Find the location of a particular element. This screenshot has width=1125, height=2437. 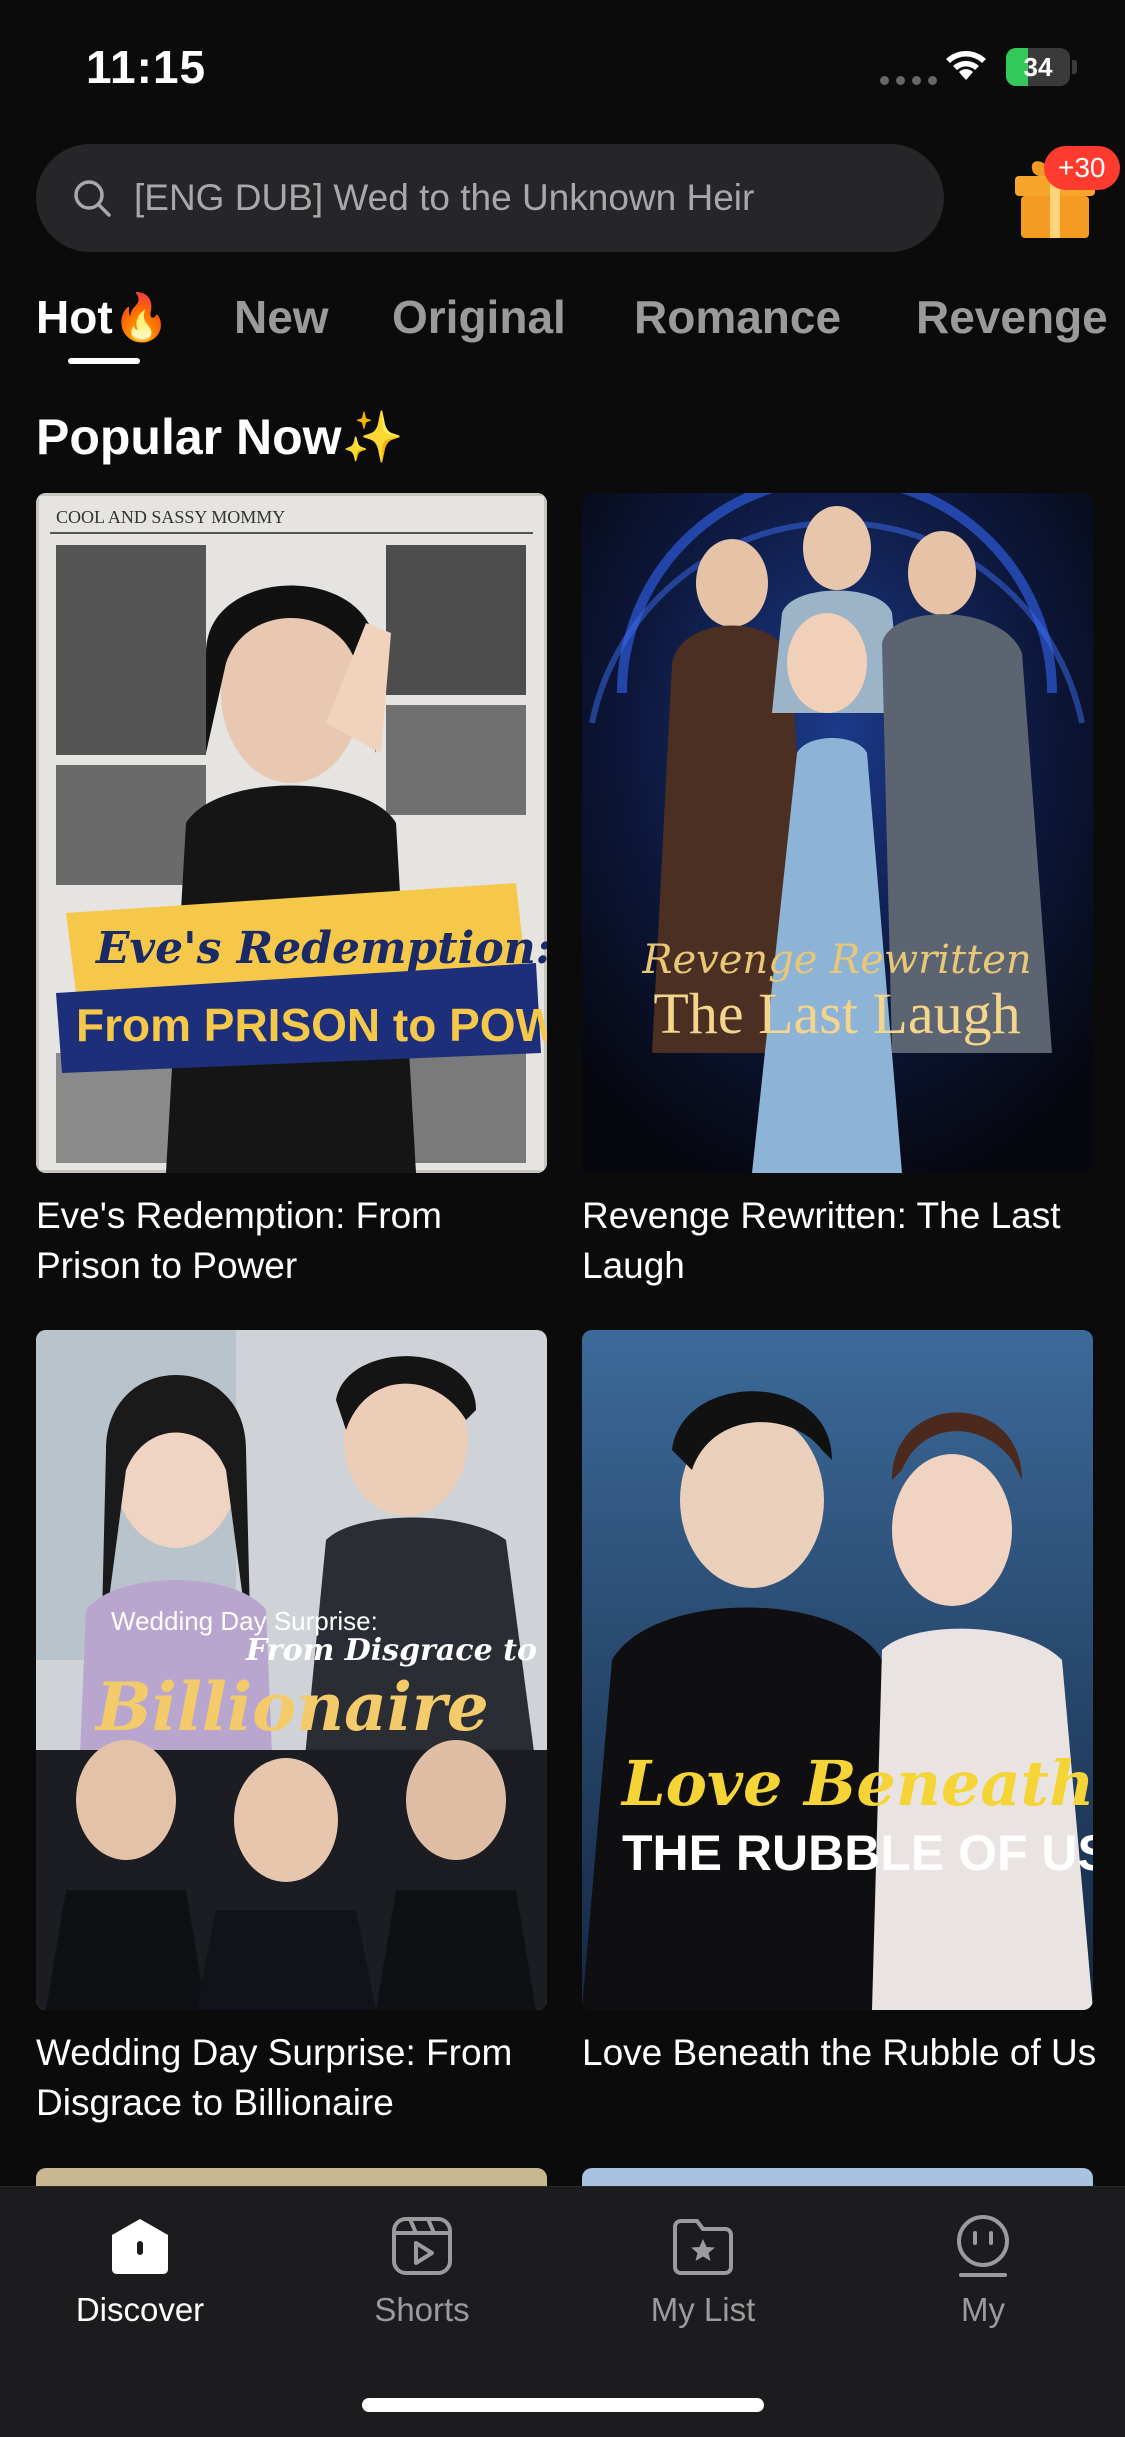

nav-discover: Discover is located at coordinates (140, 2272).